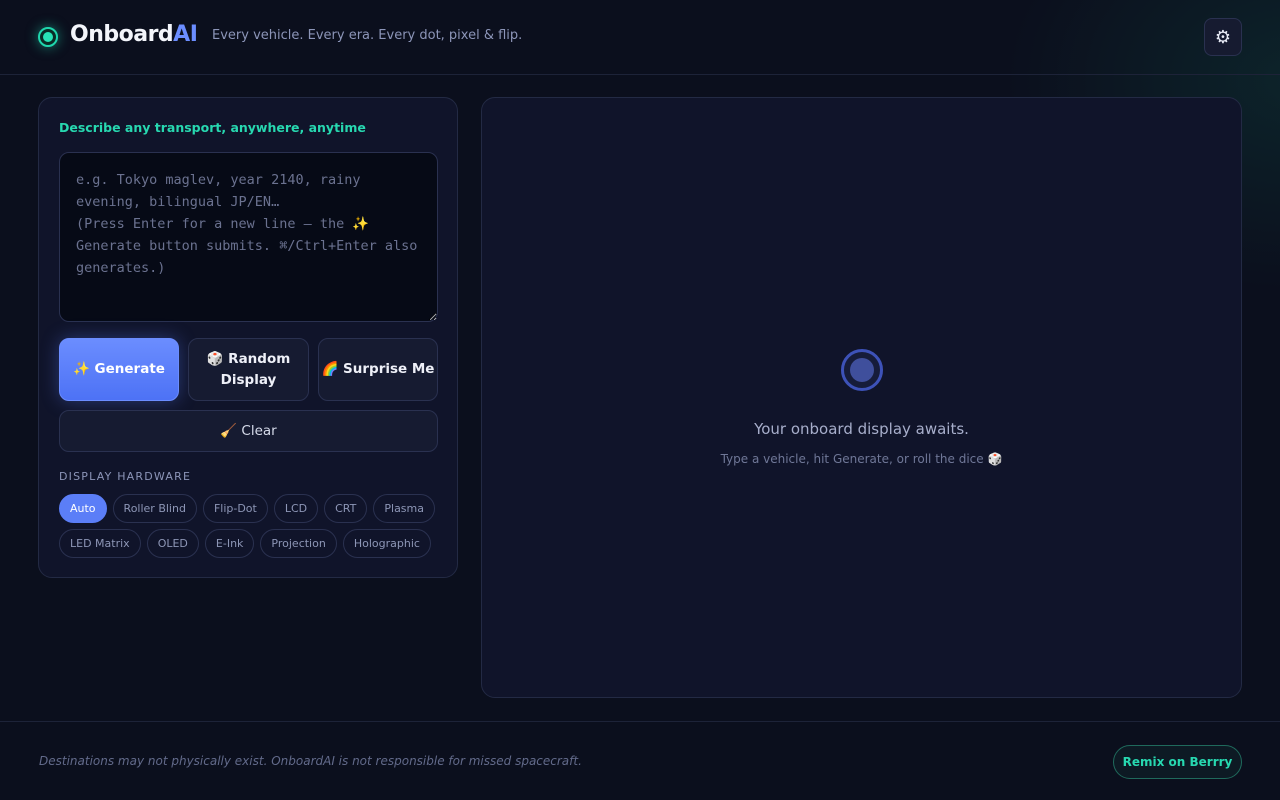 This screenshot has height=800, width=1280. Describe the element at coordinates (296, 508) in the screenshot. I see `chip-lcd: LCD` at that location.